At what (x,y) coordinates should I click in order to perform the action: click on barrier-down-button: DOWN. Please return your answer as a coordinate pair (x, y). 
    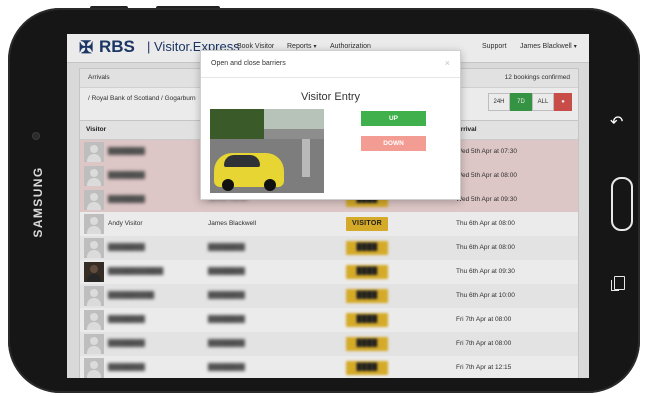
    Looking at the image, I should click on (393, 143).